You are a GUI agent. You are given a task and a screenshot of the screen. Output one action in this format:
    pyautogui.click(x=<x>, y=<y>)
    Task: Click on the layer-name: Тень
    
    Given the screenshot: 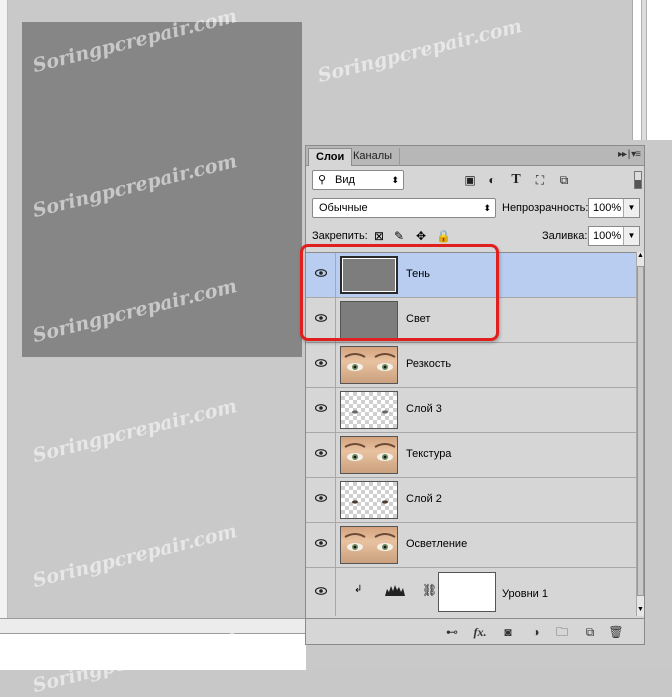 What is the action you would take?
    pyautogui.click(x=418, y=274)
    